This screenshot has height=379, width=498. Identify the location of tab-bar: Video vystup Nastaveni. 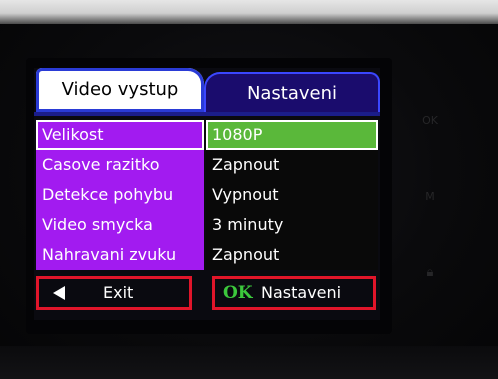
(207, 92).